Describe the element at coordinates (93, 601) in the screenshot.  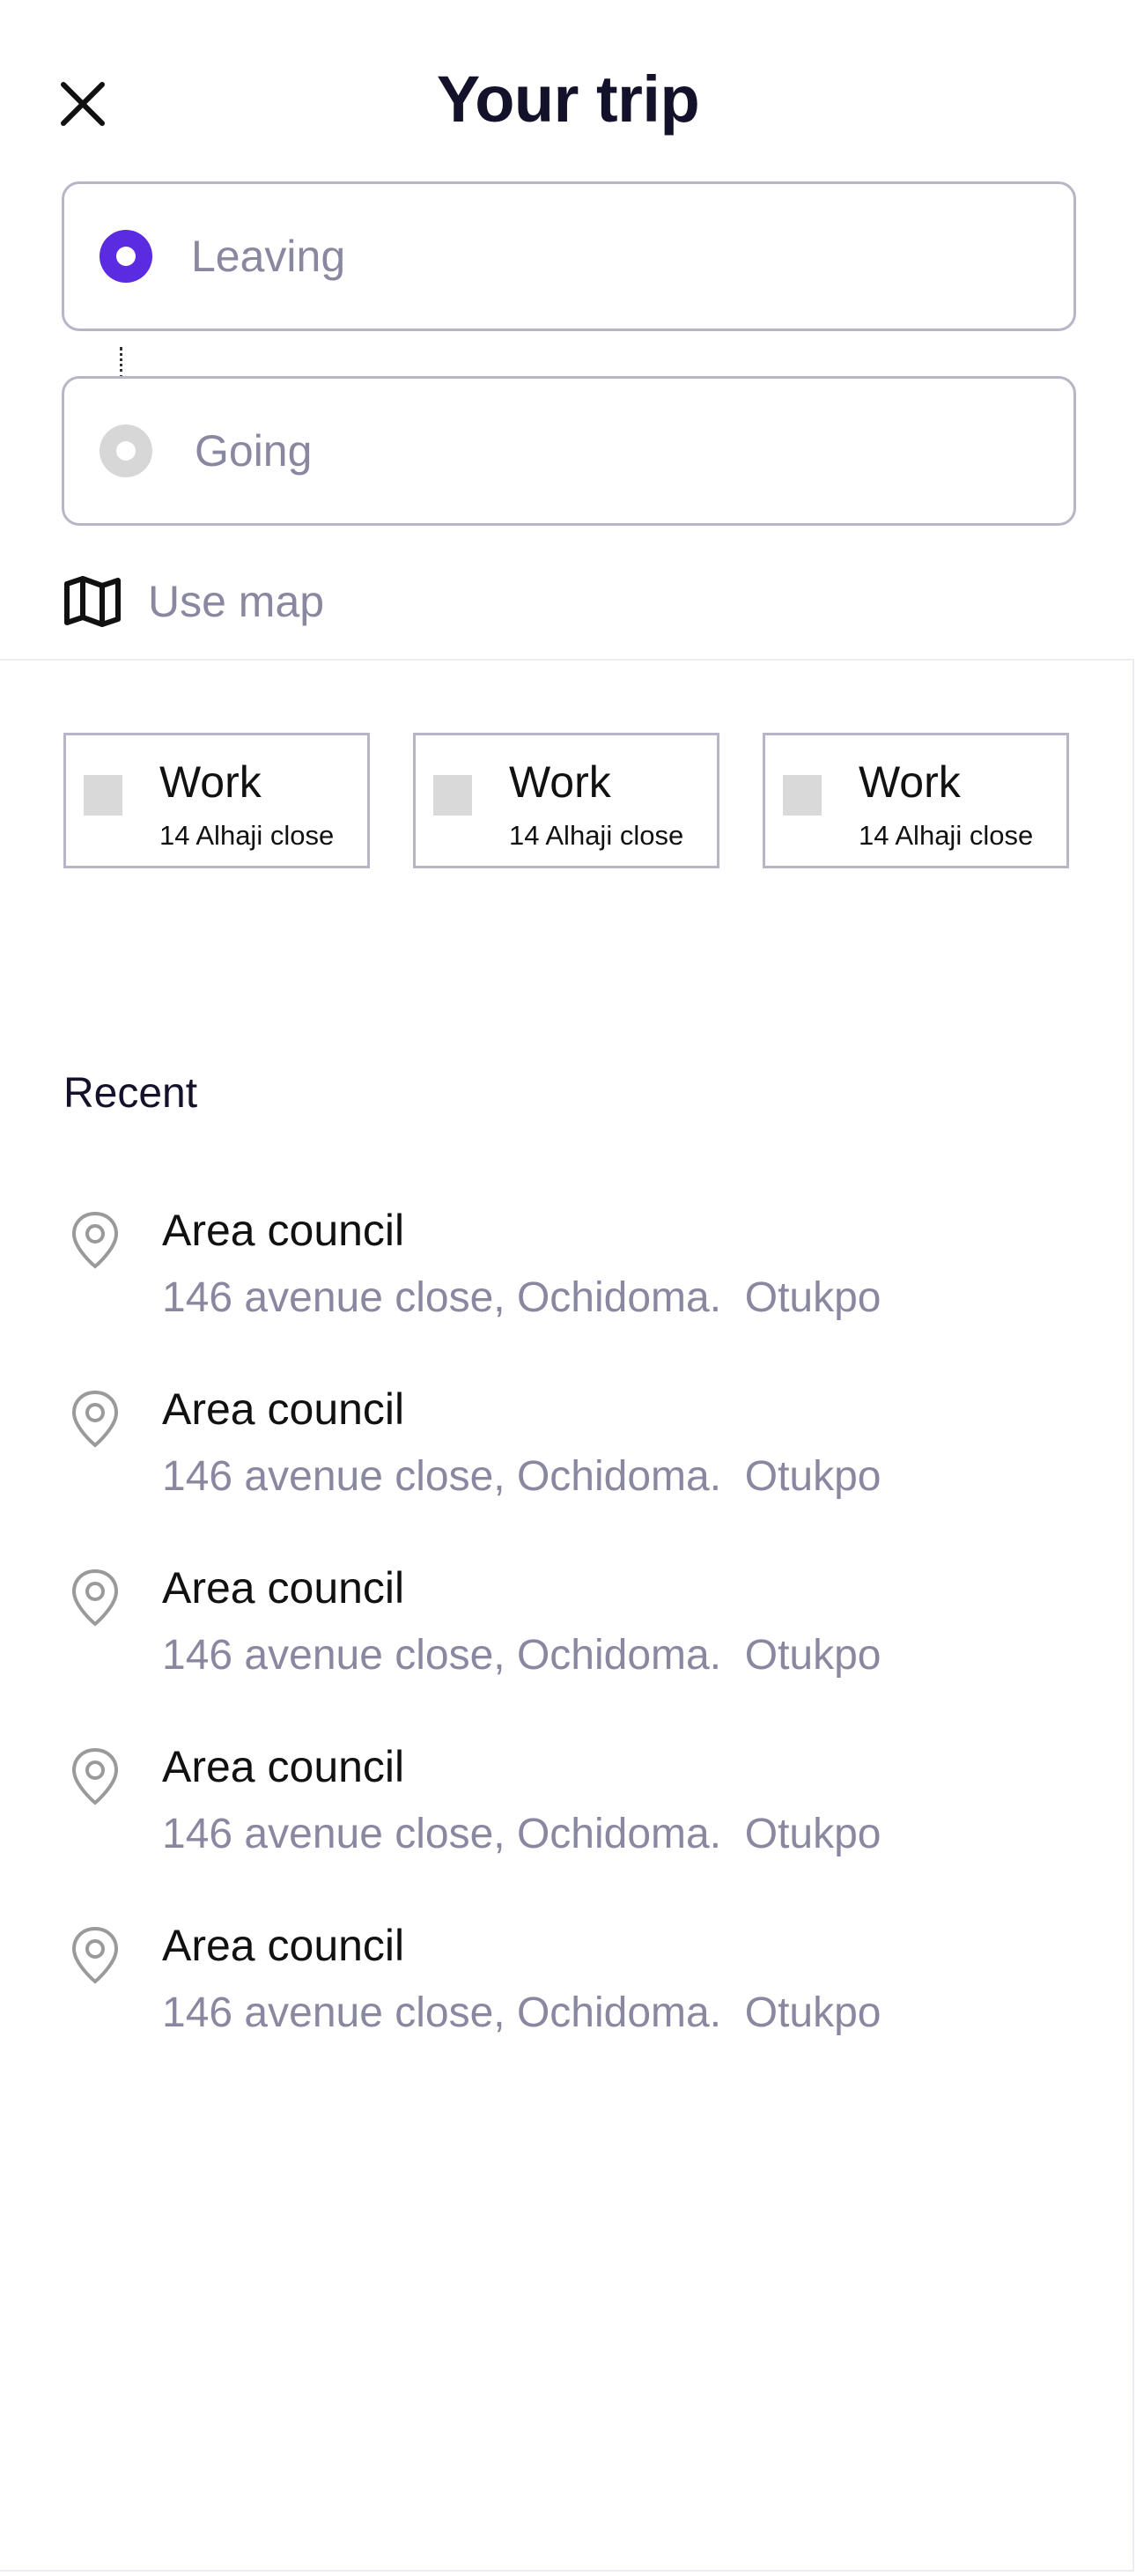
I see `map-icon` at that location.